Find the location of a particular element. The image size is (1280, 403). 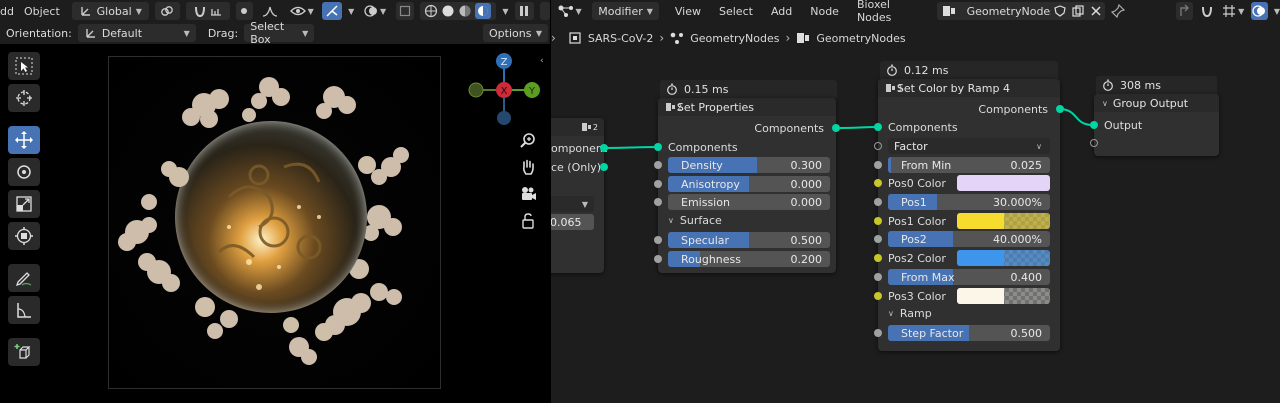

snapping-button is located at coordinates (208, 11).